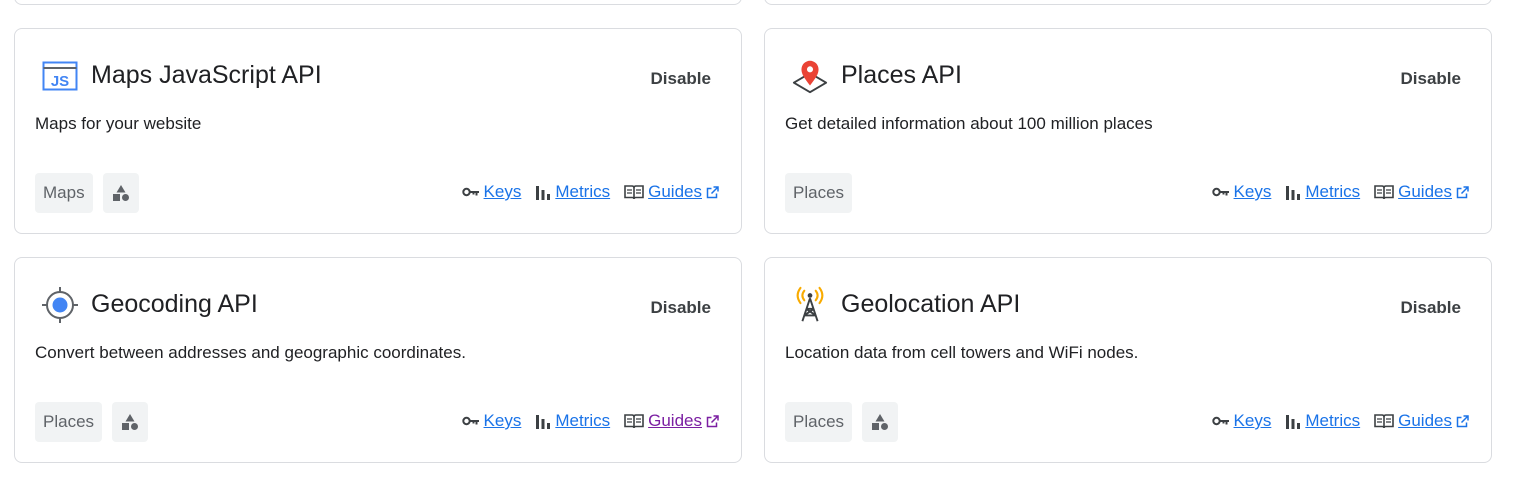 Image resolution: width=1531 pixels, height=483 pixels. I want to click on card-title: Geocoding API, so click(174, 304).